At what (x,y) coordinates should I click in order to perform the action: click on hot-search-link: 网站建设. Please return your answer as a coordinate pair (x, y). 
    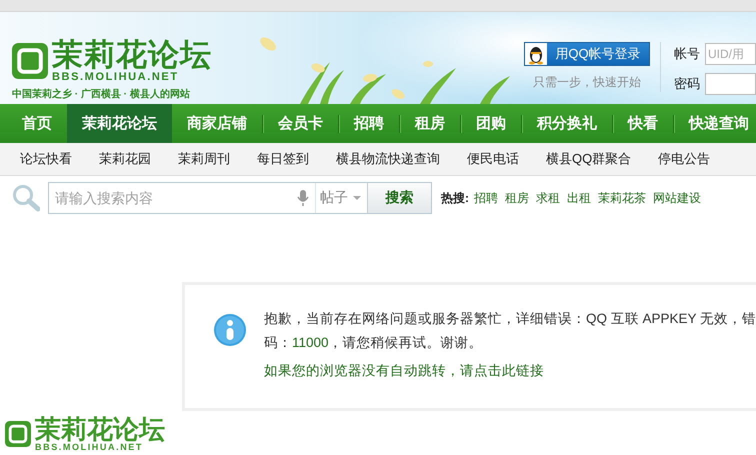
    Looking at the image, I should click on (677, 198).